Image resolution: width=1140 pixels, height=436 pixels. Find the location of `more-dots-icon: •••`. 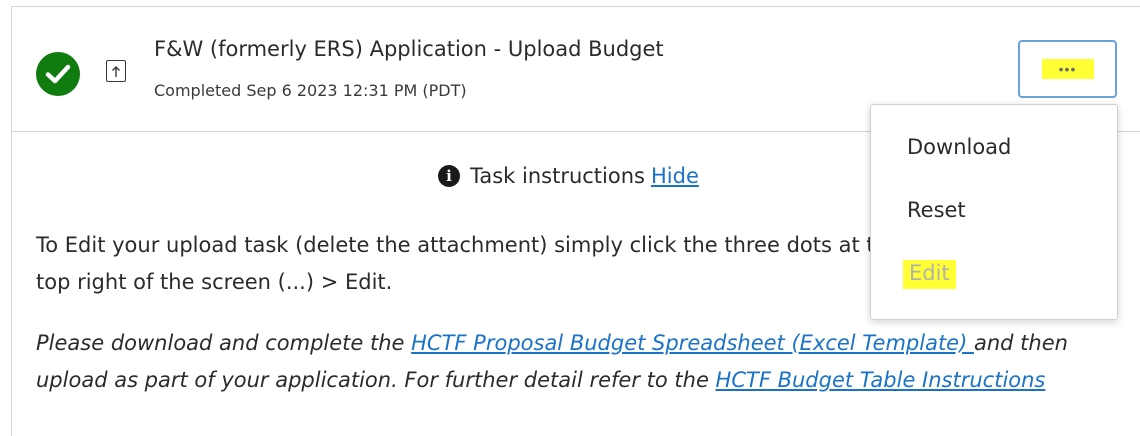

more-dots-icon: ••• is located at coordinates (1067, 69).